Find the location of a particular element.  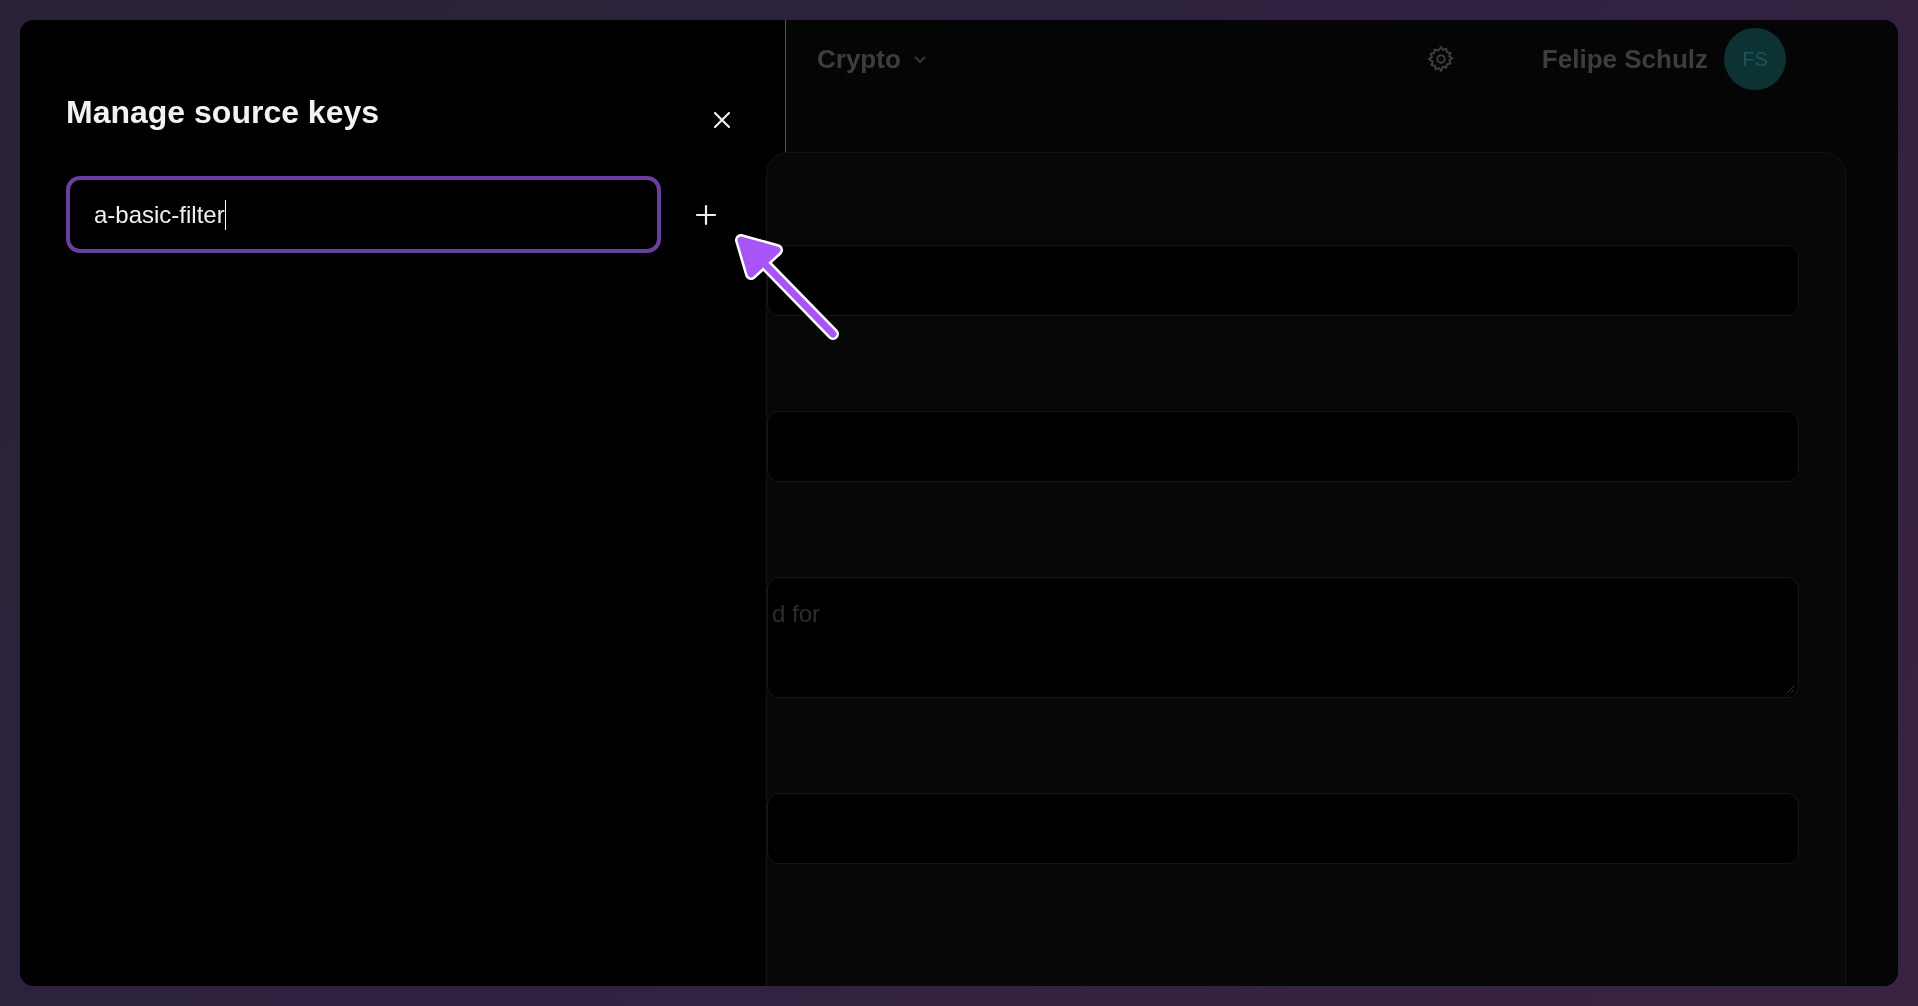

workspace-dropdown: Crypto is located at coordinates (859, 59).